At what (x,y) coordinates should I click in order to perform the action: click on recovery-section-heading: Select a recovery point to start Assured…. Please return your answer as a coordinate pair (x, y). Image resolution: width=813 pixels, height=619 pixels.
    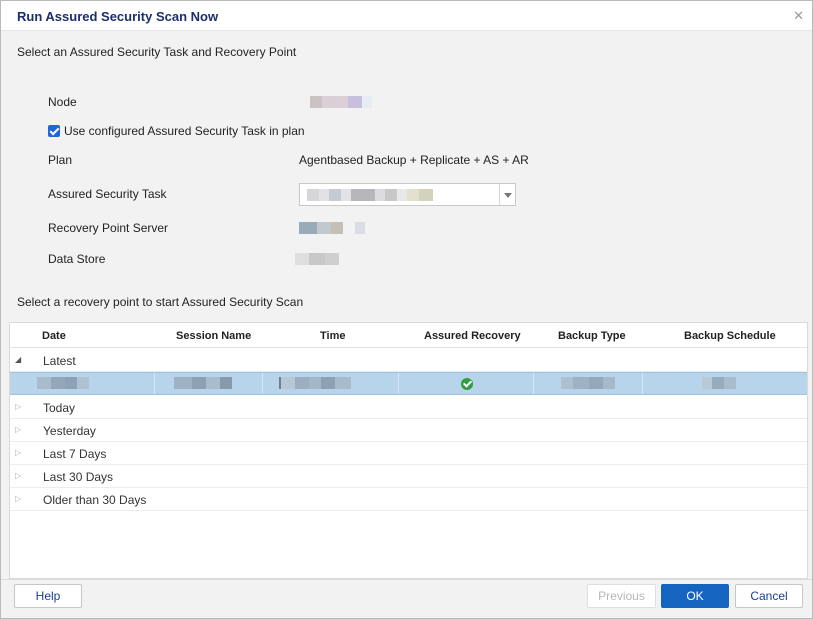
    Looking at the image, I should click on (160, 302).